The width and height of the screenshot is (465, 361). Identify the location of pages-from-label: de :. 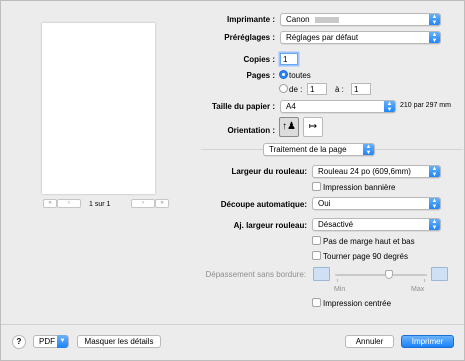
(296, 89).